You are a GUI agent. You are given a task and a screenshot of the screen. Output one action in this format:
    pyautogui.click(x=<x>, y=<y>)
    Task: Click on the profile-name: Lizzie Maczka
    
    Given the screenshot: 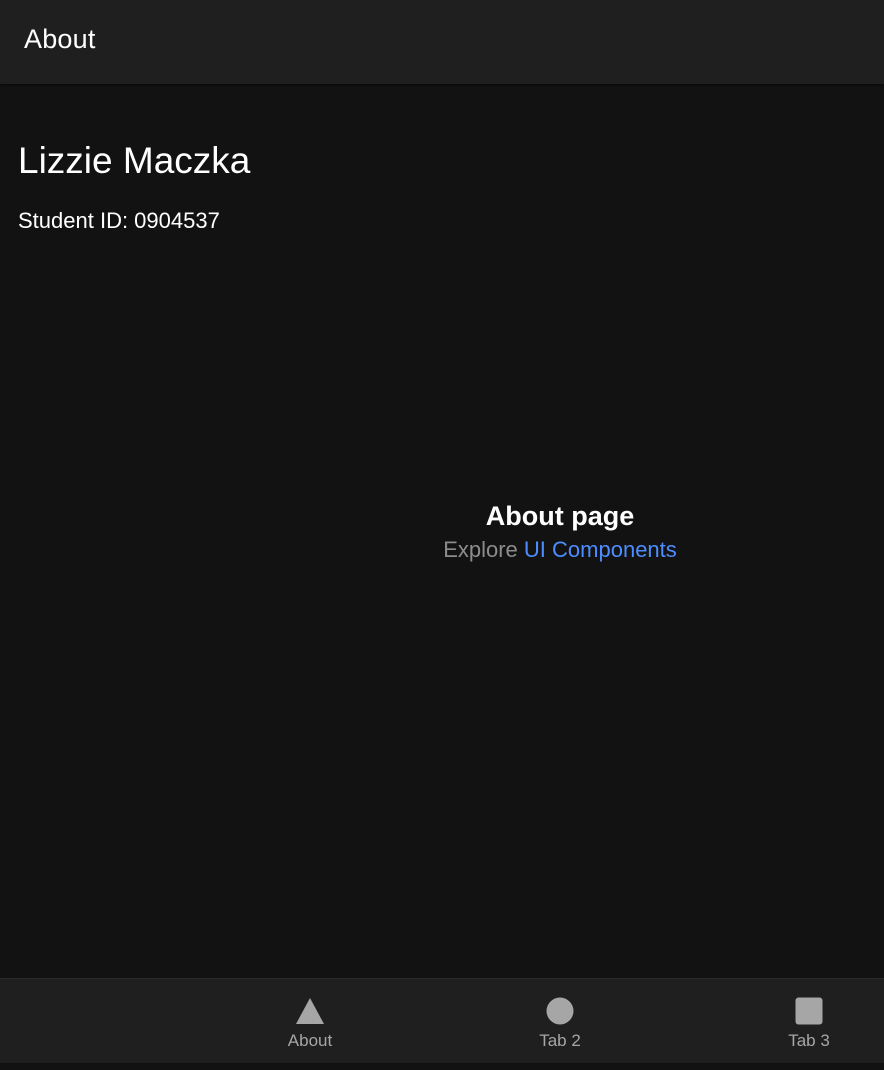 What is the action you would take?
    pyautogui.click(x=134, y=160)
    